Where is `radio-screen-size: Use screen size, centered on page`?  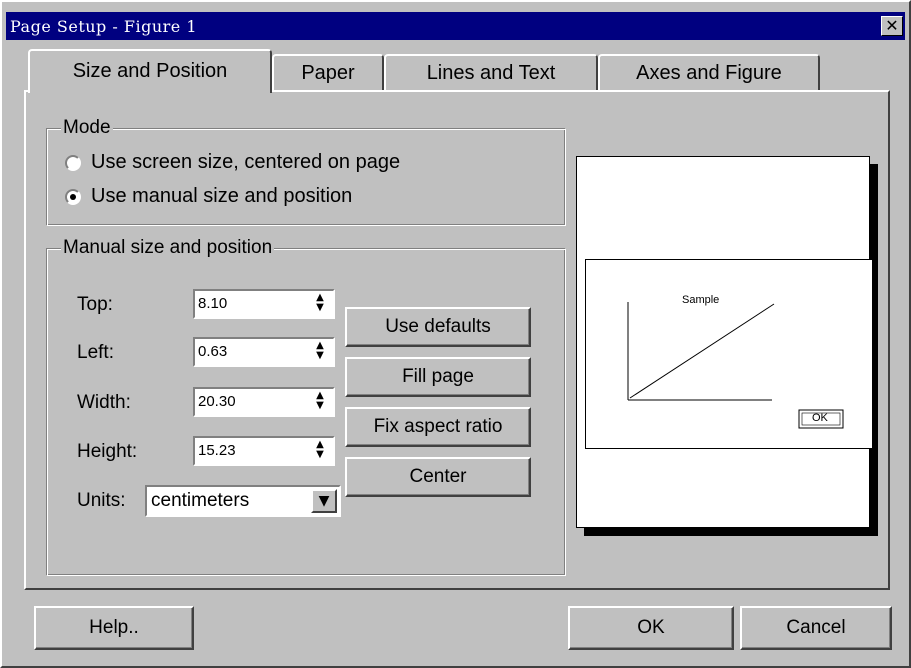 radio-screen-size: Use screen size, centered on page is located at coordinates (232, 162).